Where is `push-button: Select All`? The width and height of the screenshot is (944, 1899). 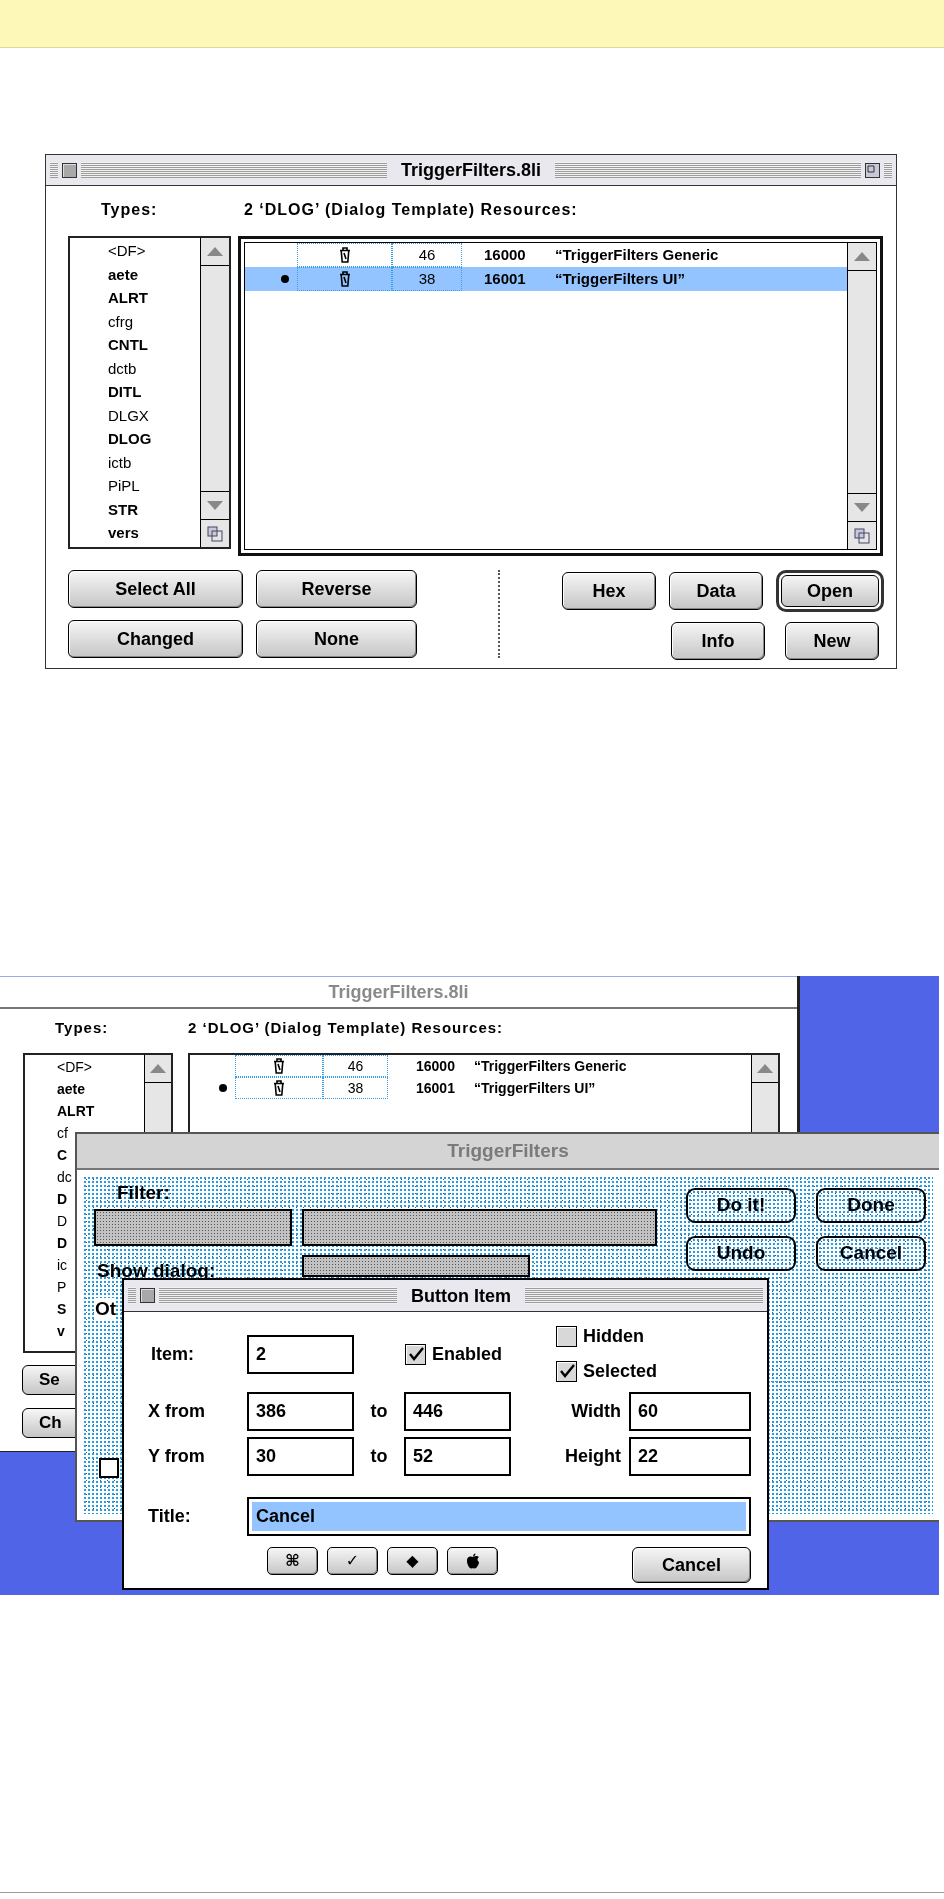 push-button: Select All is located at coordinates (155, 589).